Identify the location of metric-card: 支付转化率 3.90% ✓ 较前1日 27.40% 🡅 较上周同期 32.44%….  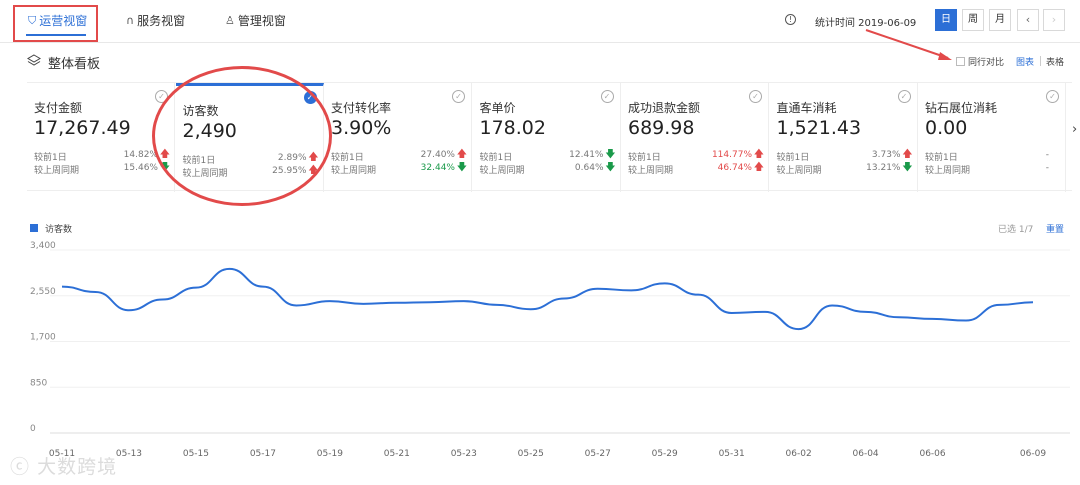
(398, 137).